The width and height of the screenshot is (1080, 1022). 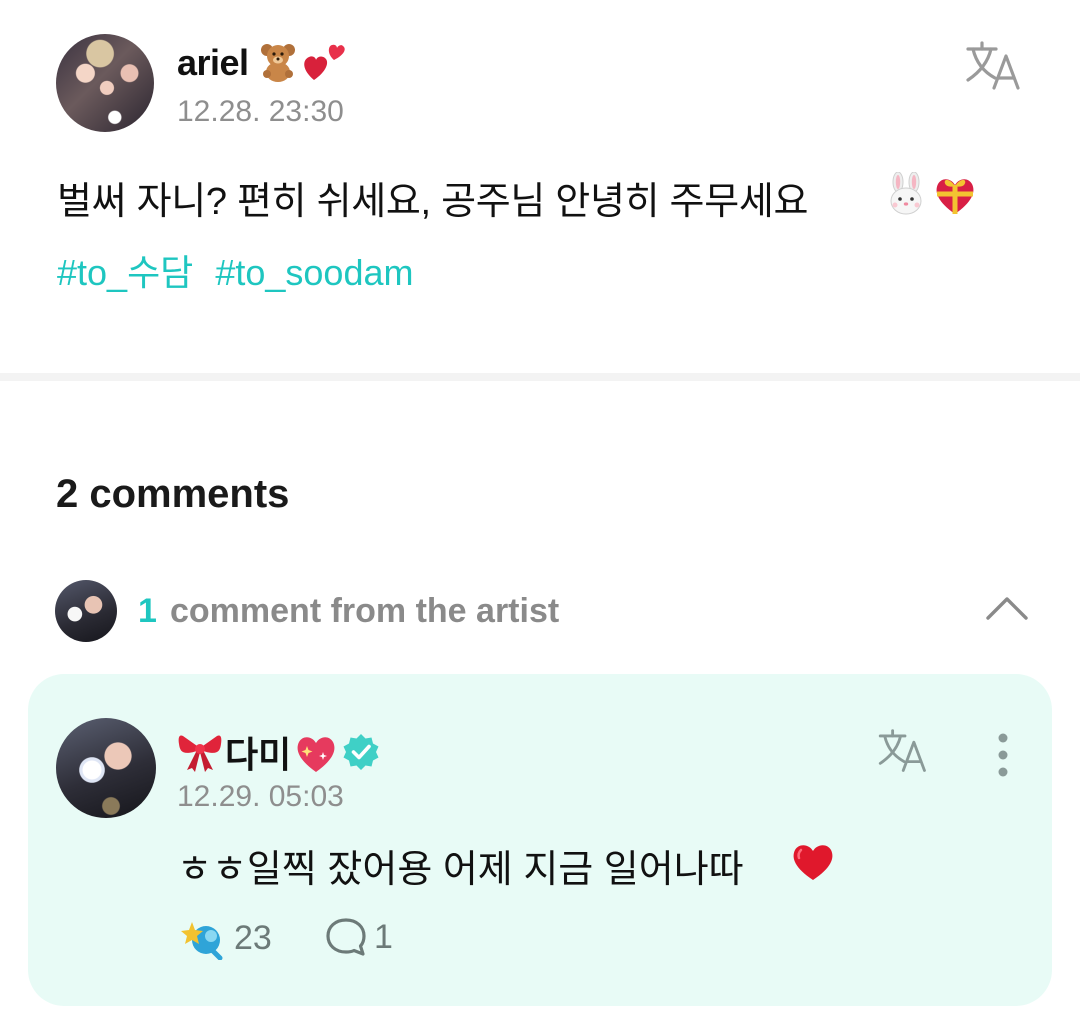 I want to click on artist-comment-count: 1, so click(x=147, y=611).